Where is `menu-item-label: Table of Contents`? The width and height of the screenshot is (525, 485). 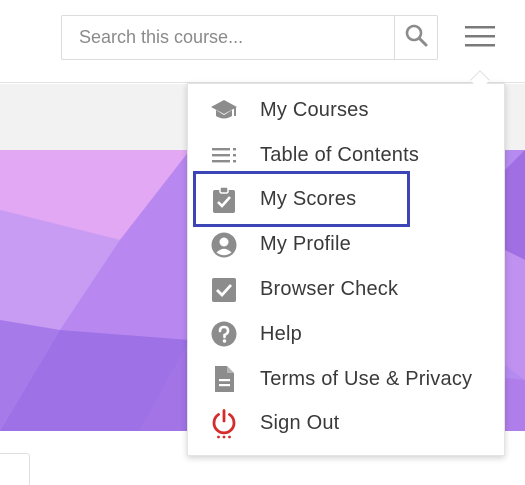 menu-item-label: Table of Contents is located at coordinates (340, 154).